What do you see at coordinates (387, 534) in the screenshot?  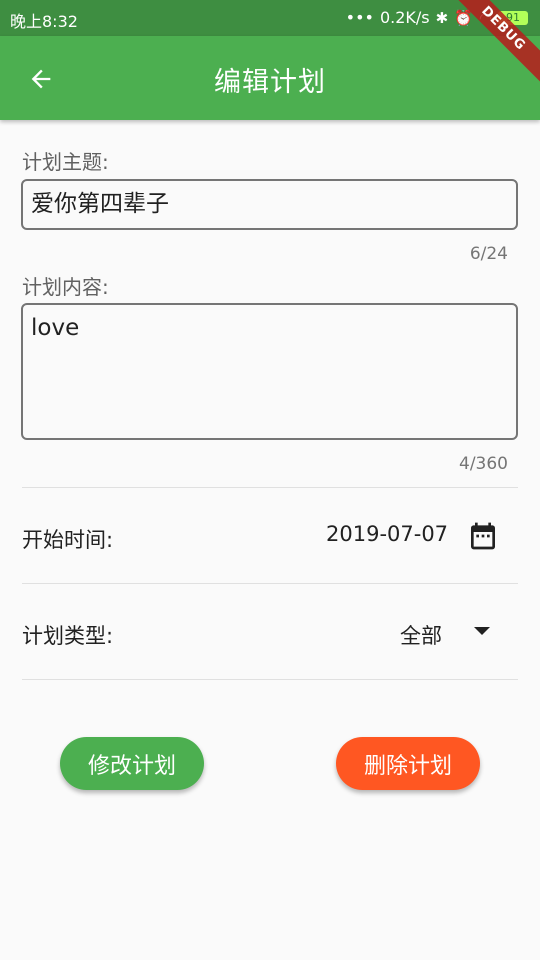 I see `start-time-value: 2019-07-07` at bounding box center [387, 534].